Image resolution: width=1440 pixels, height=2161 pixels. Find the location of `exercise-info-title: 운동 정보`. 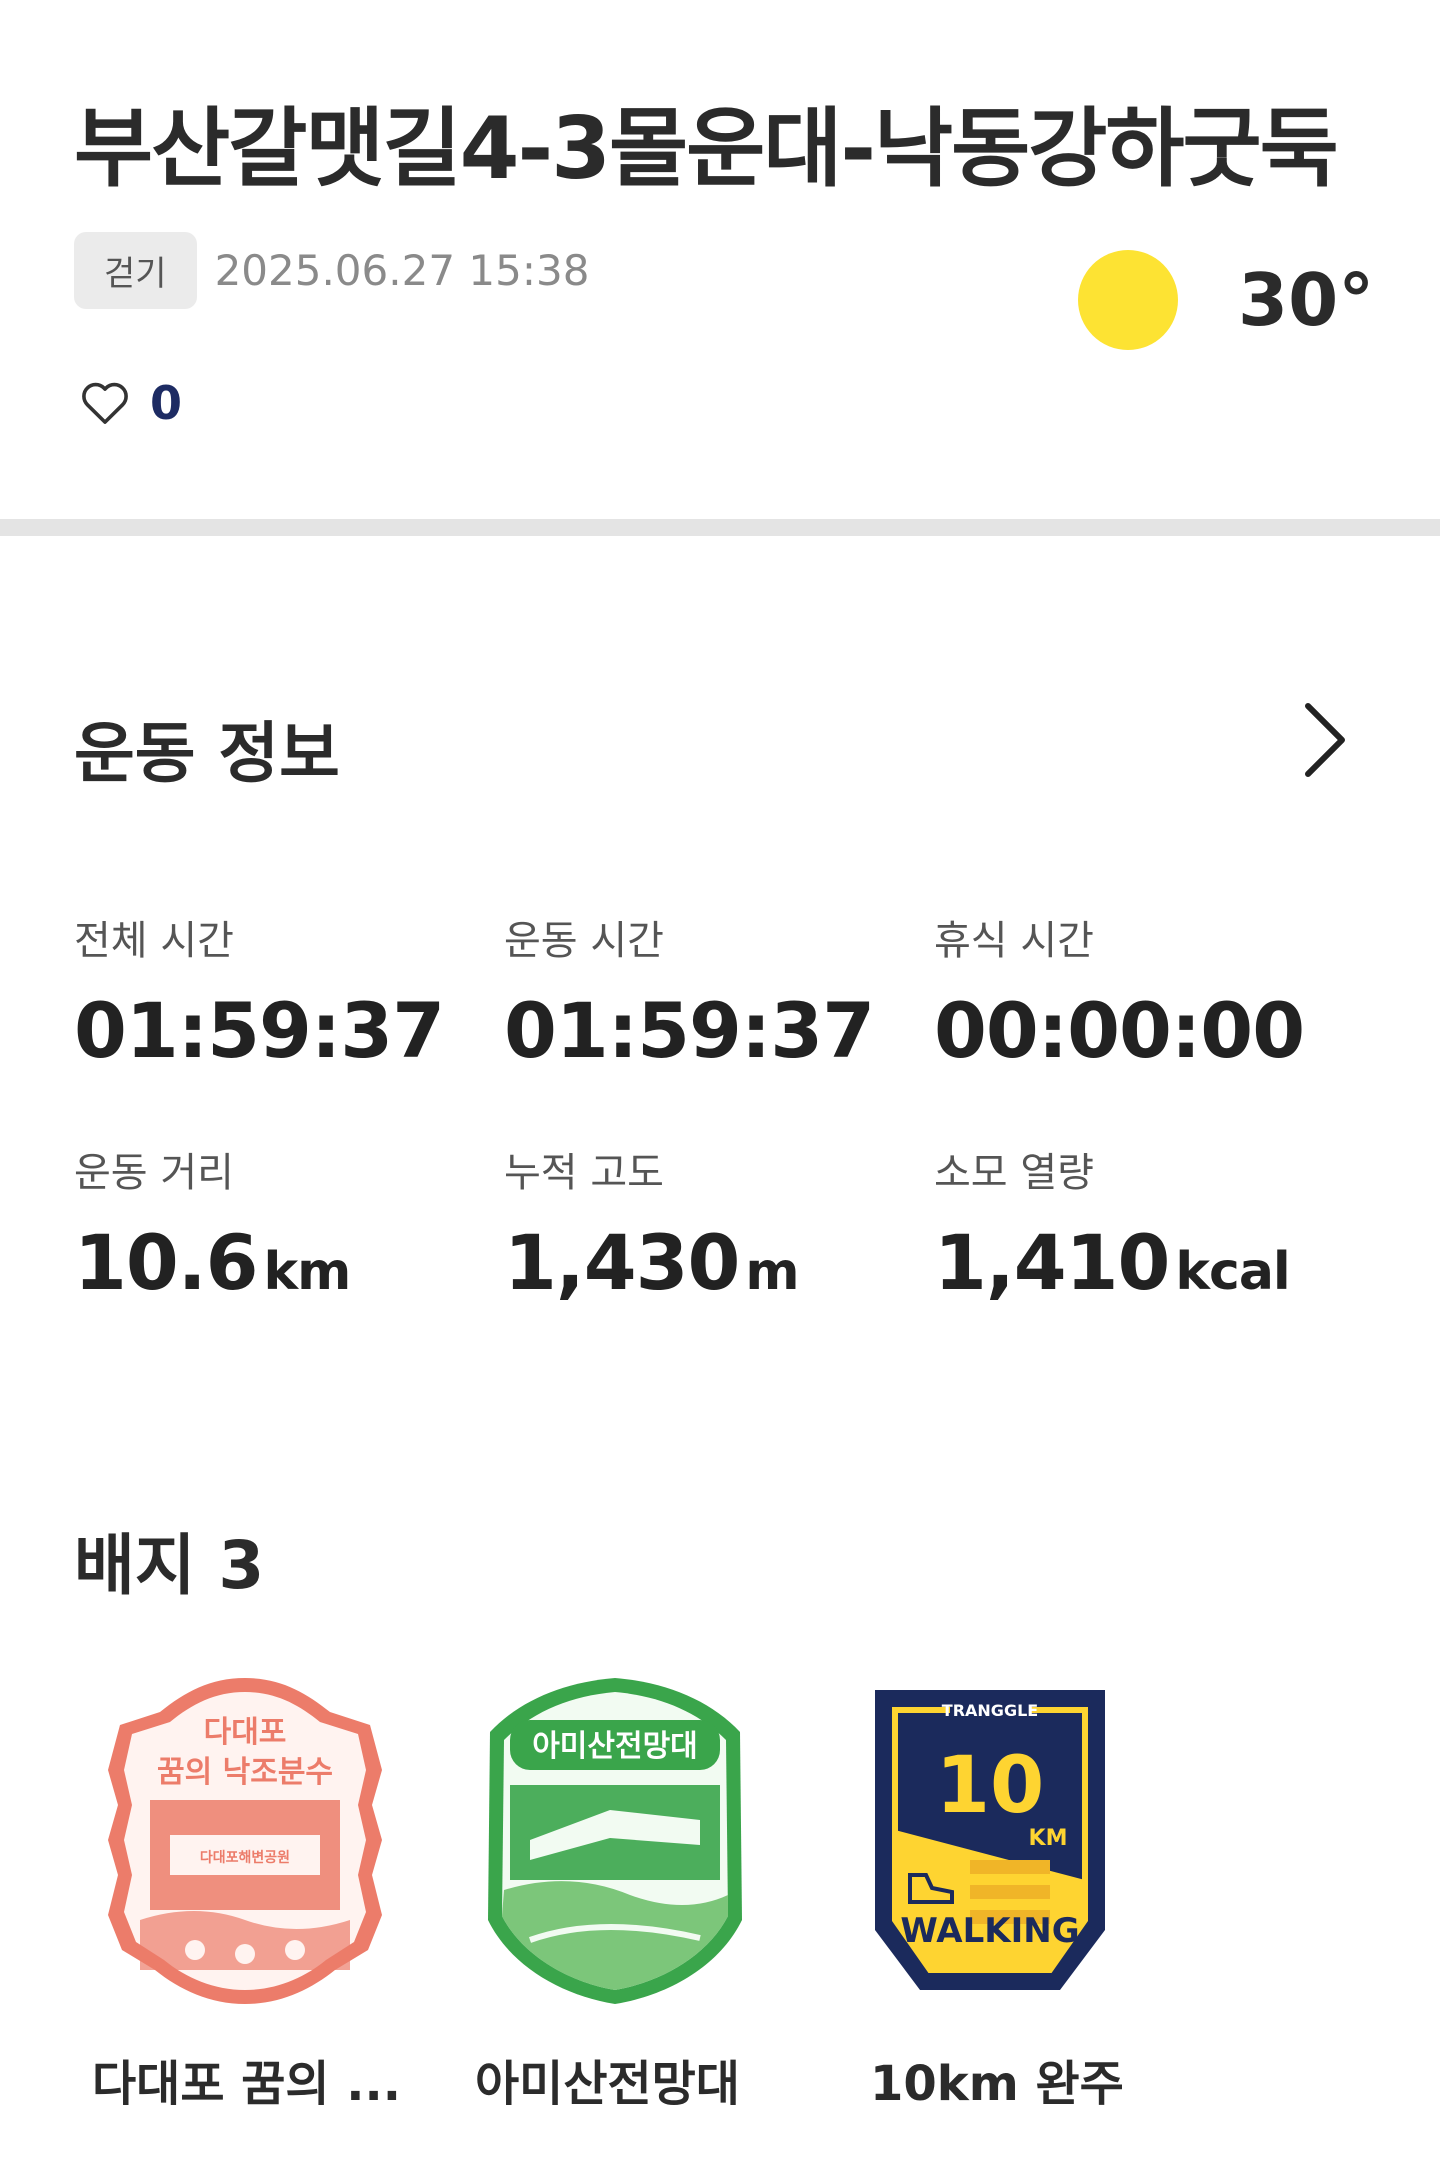

exercise-info-title: 운동 정보 is located at coordinates (207, 753).